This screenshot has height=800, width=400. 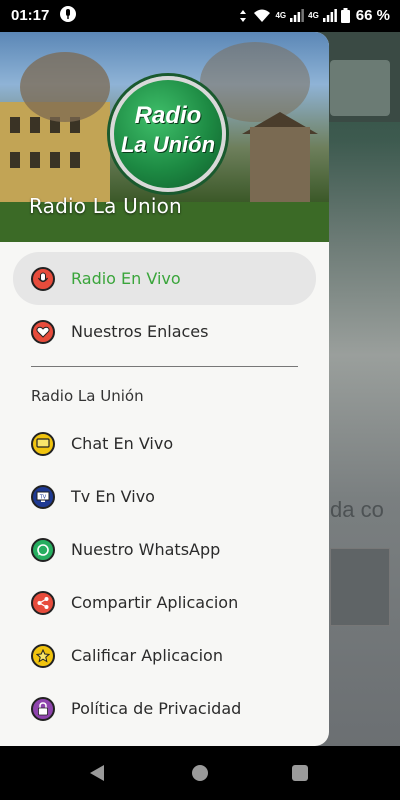 I want to click on logo-text-line1: Radio, so click(x=168, y=115).